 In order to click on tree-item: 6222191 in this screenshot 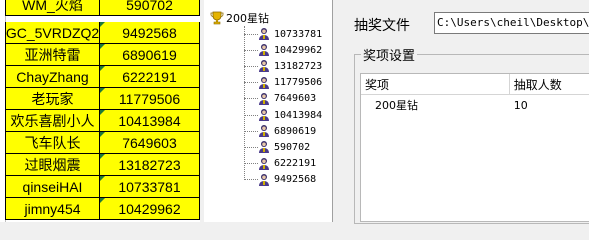, I will do `click(280, 164)`.